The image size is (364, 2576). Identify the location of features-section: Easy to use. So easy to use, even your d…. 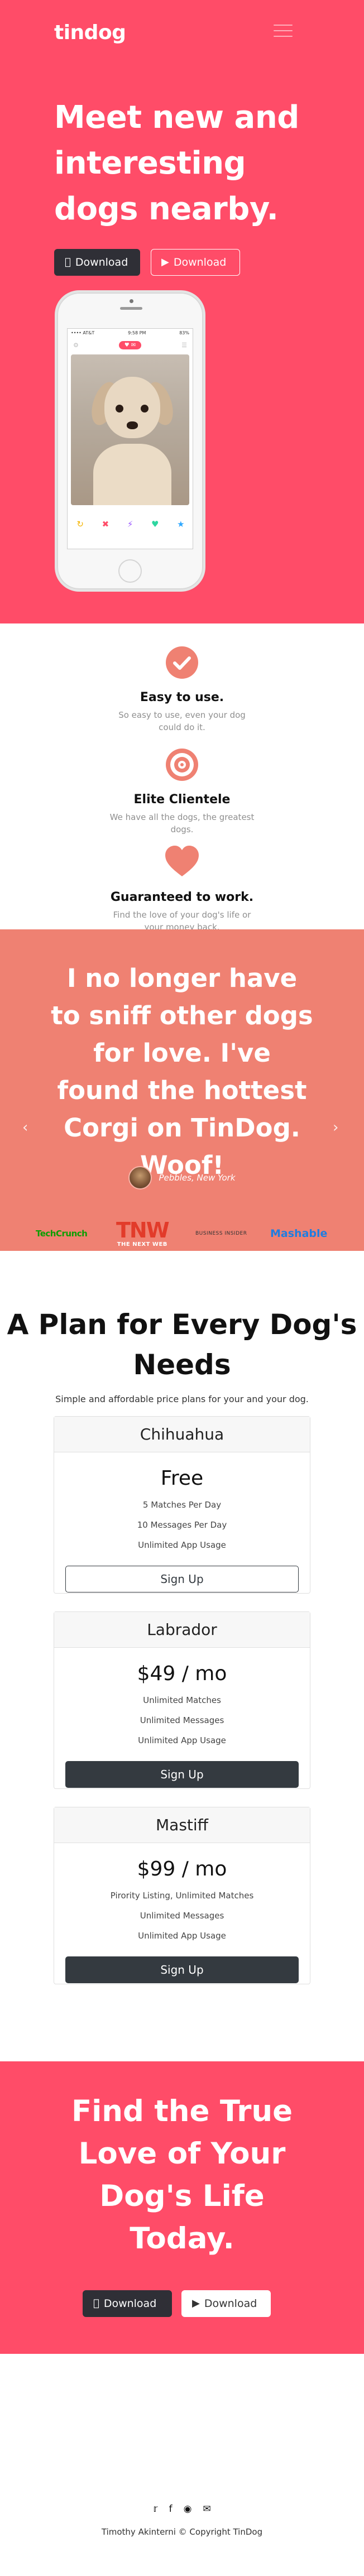
(182, 777).